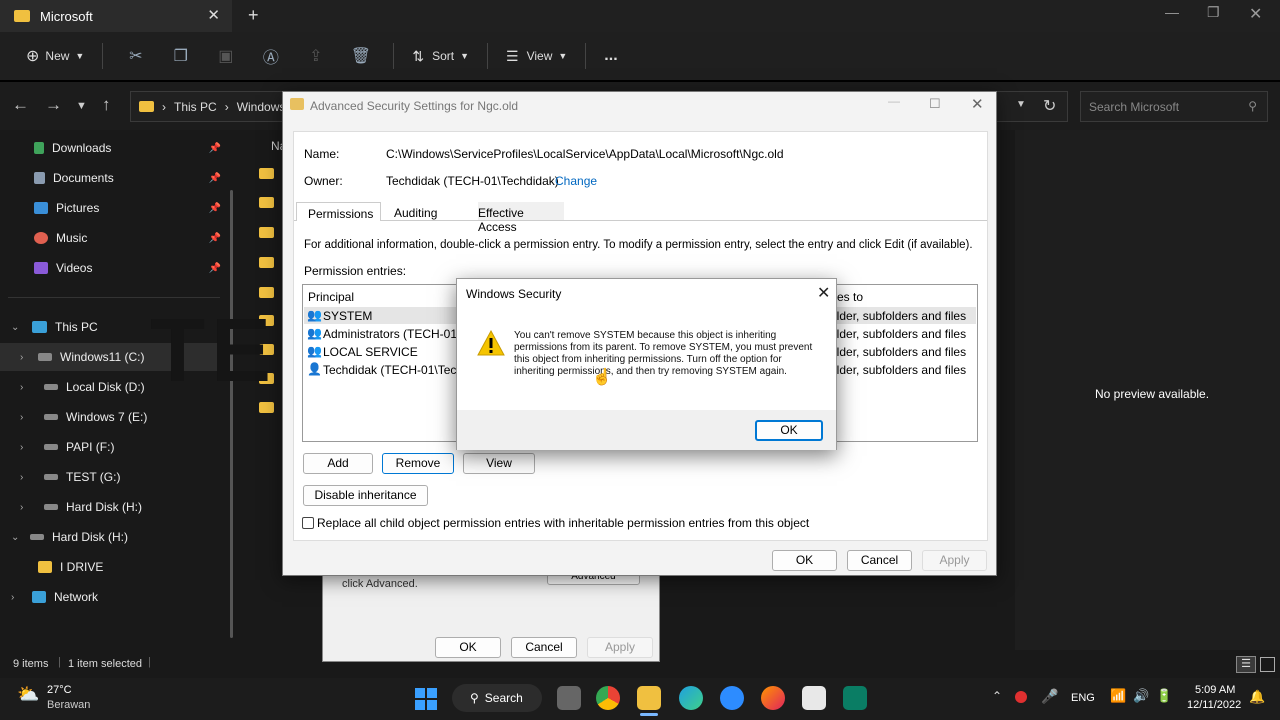  I want to click on cut-icon: ✂, so click(135, 56).